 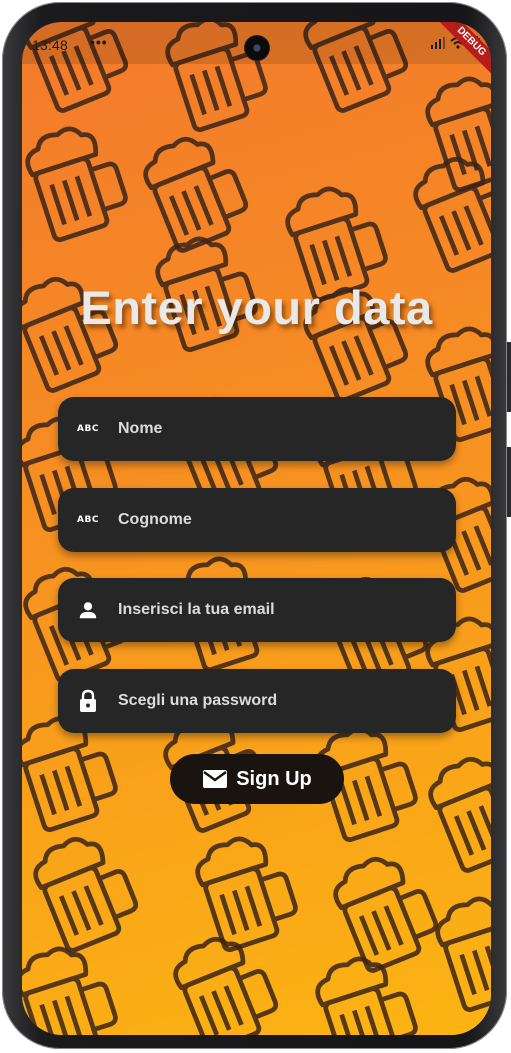 I want to click on signal-icon, so click(x=438, y=43).